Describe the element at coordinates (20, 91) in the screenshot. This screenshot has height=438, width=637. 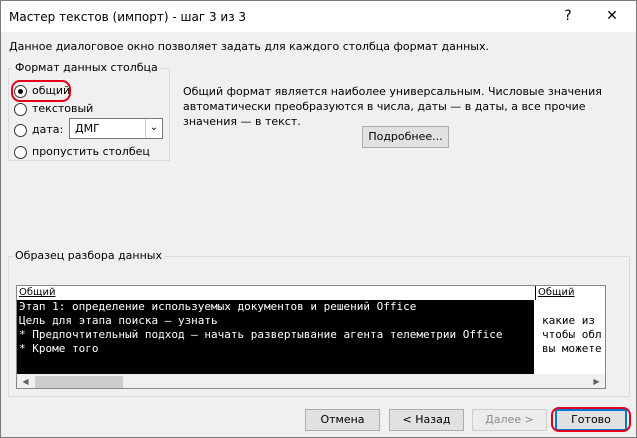
I see `radio-general-icon` at that location.